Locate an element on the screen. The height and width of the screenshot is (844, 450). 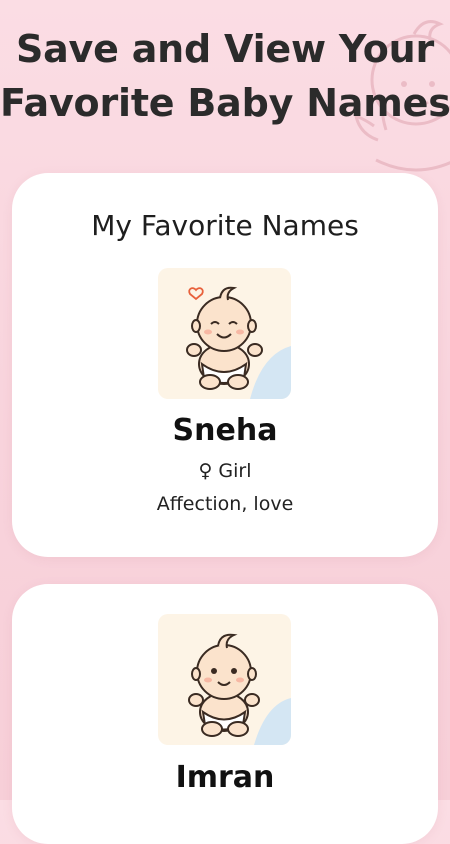
headline-line-1: Save and View Your is located at coordinates (225, 49).